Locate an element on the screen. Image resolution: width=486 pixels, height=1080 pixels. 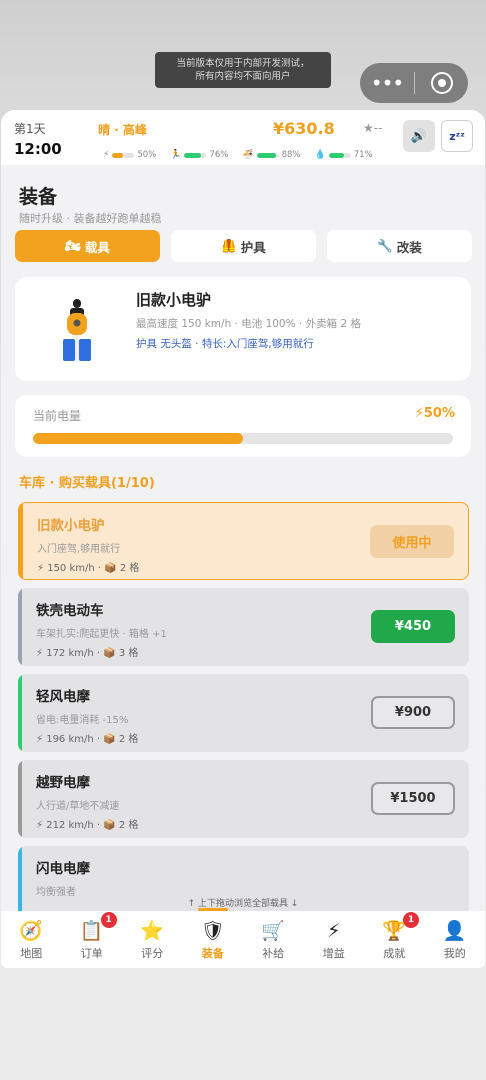
more-options-icon: ••• is located at coordinates (387, 83).